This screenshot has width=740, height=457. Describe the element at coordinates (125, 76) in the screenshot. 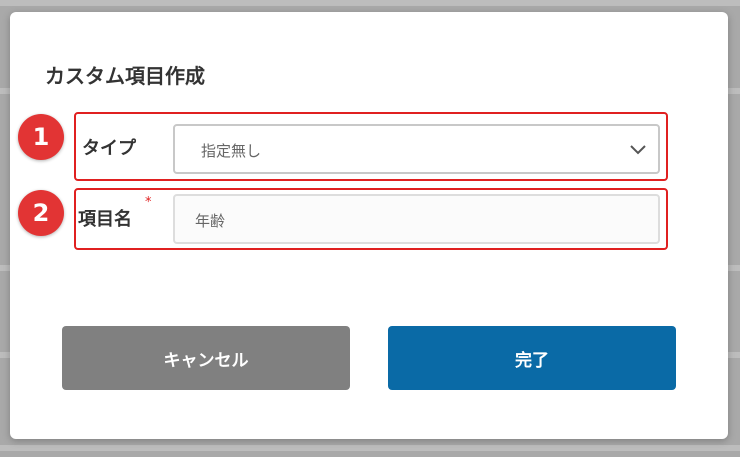

I see `dialog-title: カスタム項目作成` at that location.